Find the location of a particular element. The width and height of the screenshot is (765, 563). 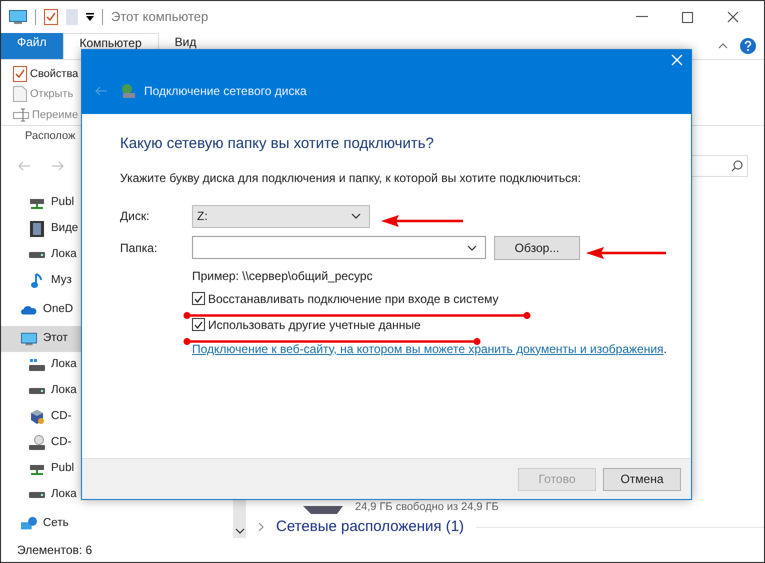

instruction-text: Укажите букву диска для подключения и папку, к которой вы хотите подключиться: is located at coordinates (351, 178).